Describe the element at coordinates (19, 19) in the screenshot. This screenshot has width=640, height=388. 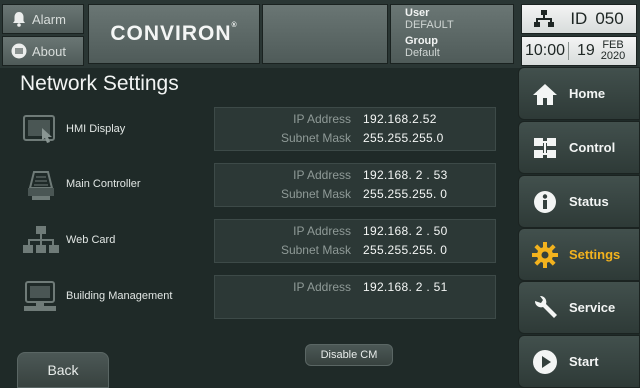
I see `bell-icon` at that location.